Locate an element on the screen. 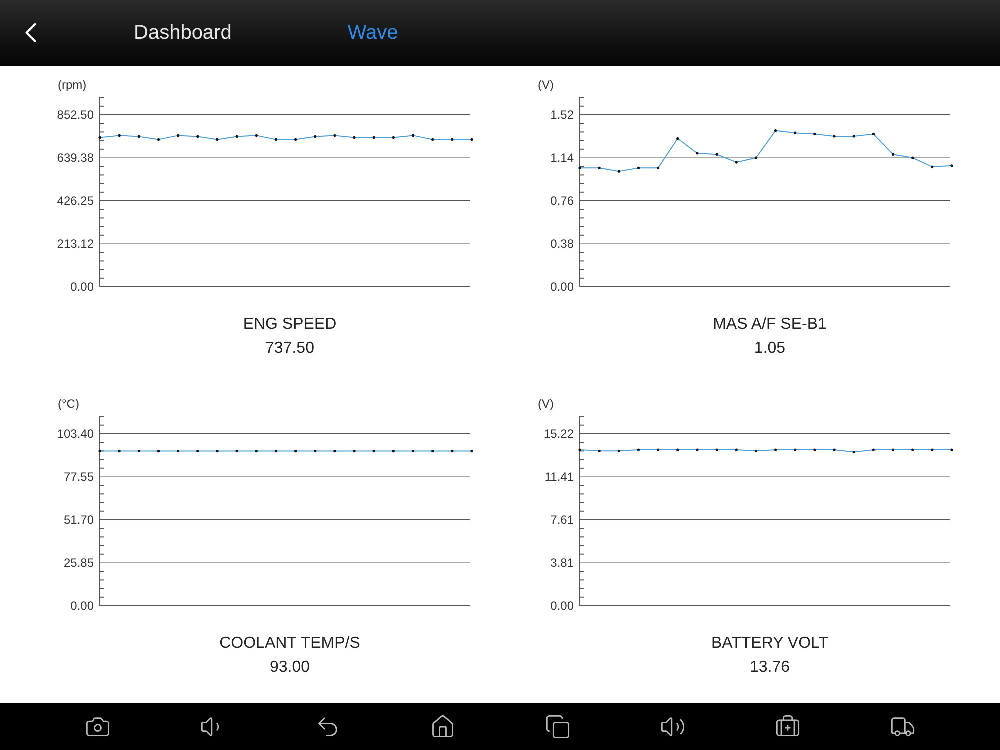 The image size is (1000, 750). axis-tick-label: 1.14 is located at coordinates (562, 158).